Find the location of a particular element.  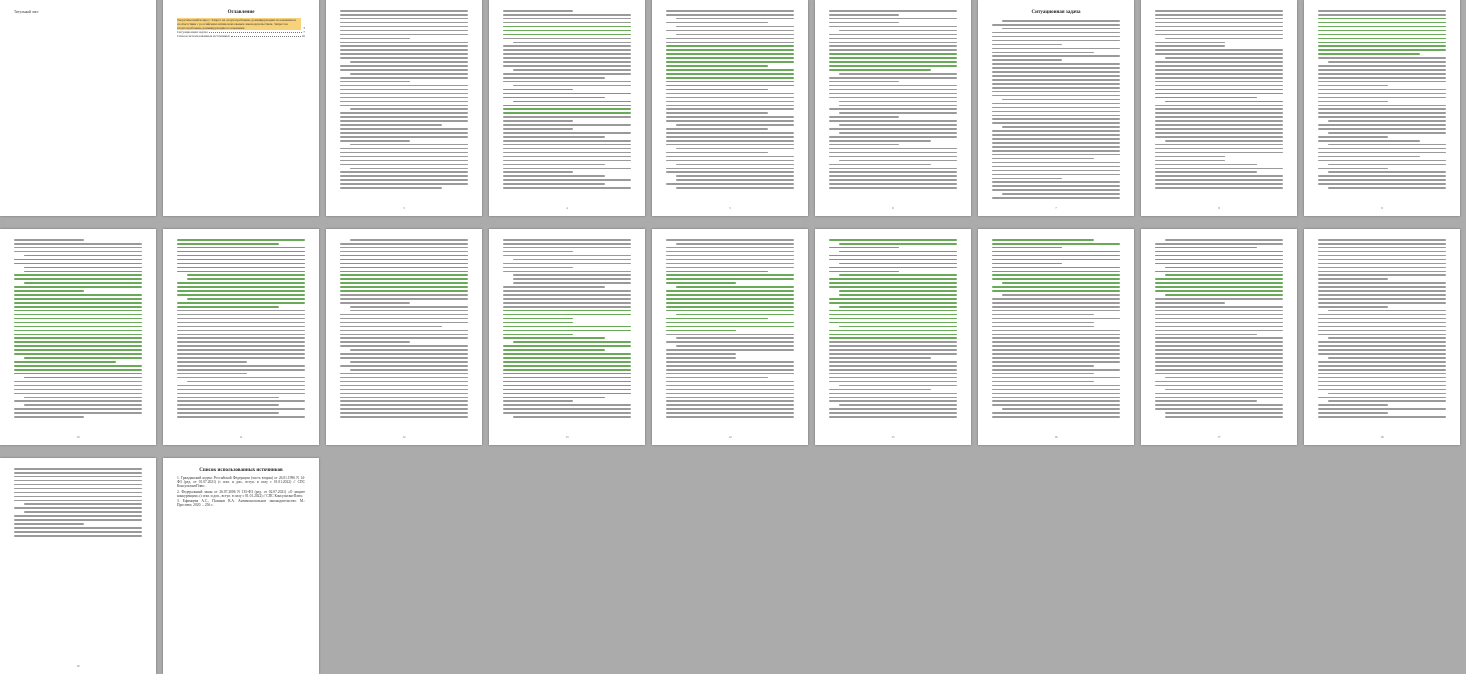

section-title: Ситуационная задача is located at coordinates (1056, 12).